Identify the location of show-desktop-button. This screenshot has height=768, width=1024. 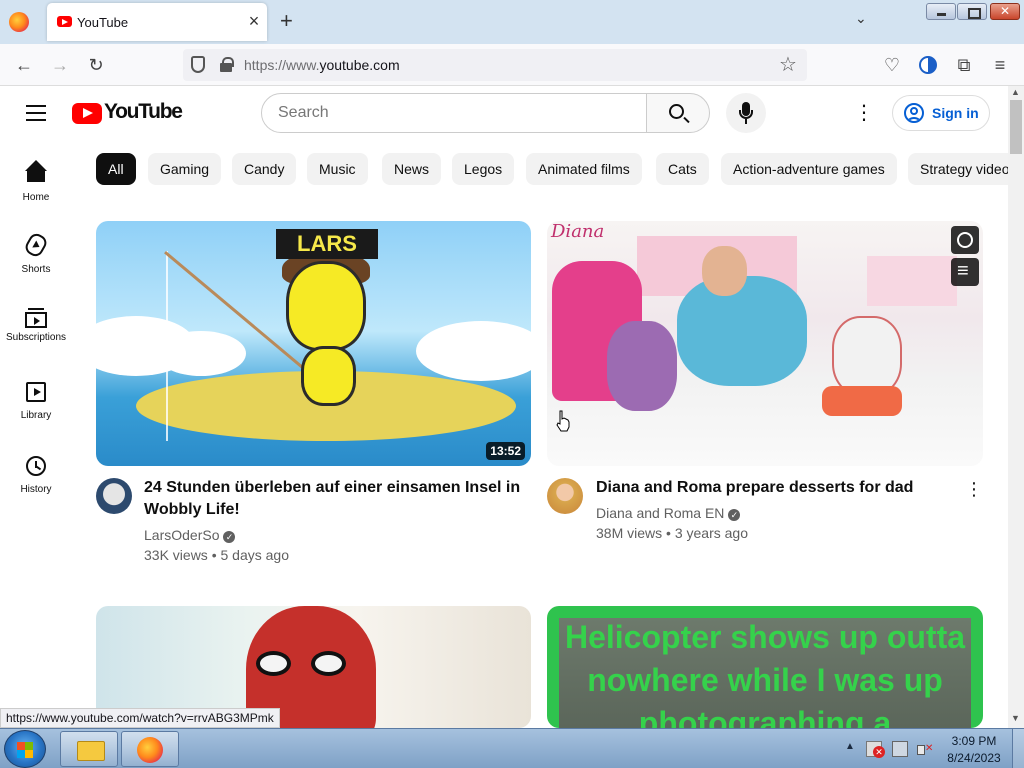
(1018, 748).